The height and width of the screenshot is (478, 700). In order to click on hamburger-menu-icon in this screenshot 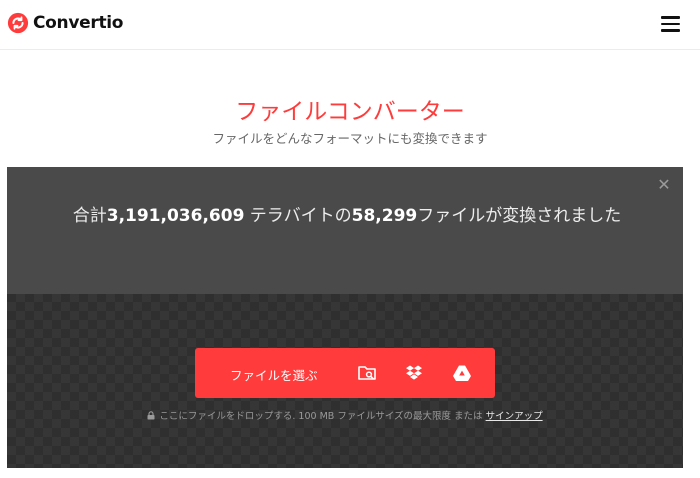, I will do `click(672, 24)`.